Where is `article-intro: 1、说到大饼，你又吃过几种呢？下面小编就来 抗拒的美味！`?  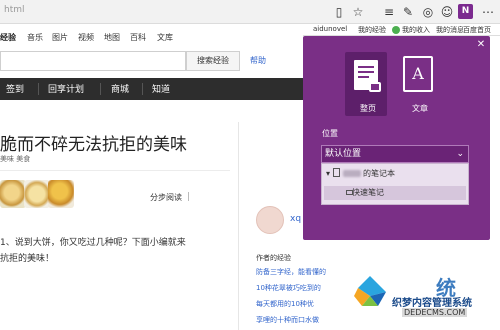 article-intro: 1、说到大饼，你又吃过几种呢？下面小编就来 抗拒的美味！ is located at coordinates (100, 251).